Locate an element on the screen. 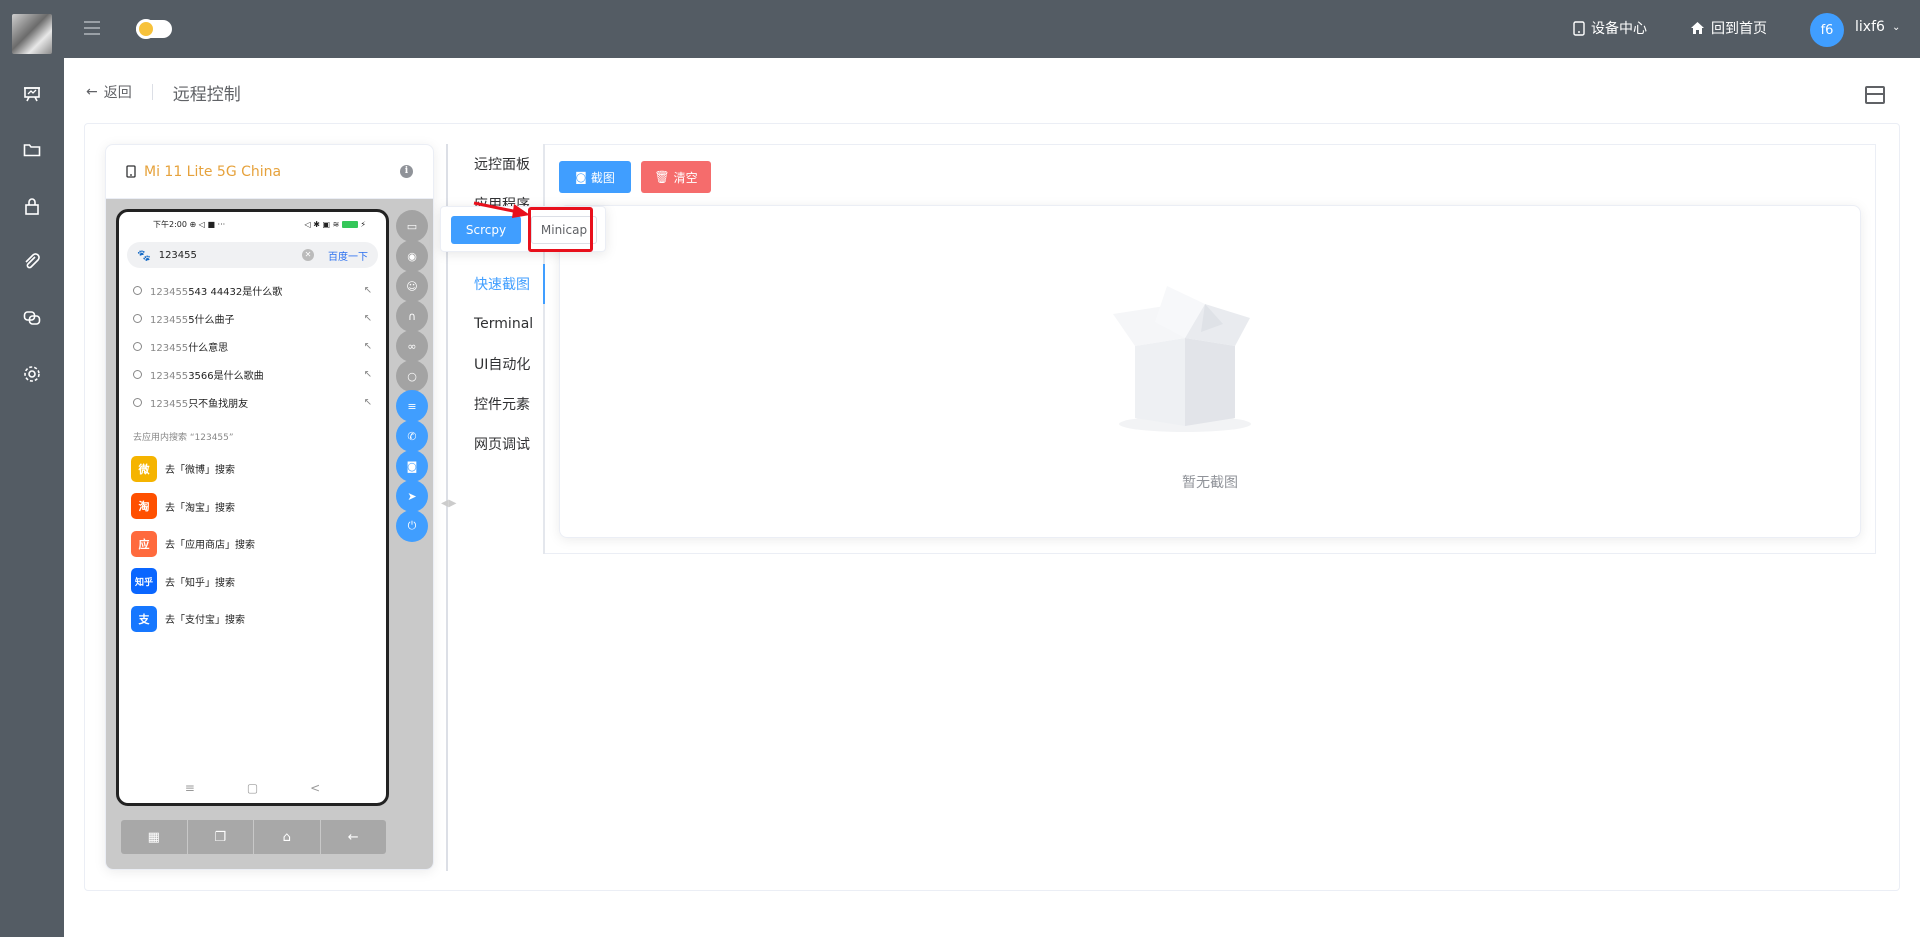 This screenshot has width=1920, height=937. baidu-paw-icon: 🐾 is located at coordinates (144, 255).